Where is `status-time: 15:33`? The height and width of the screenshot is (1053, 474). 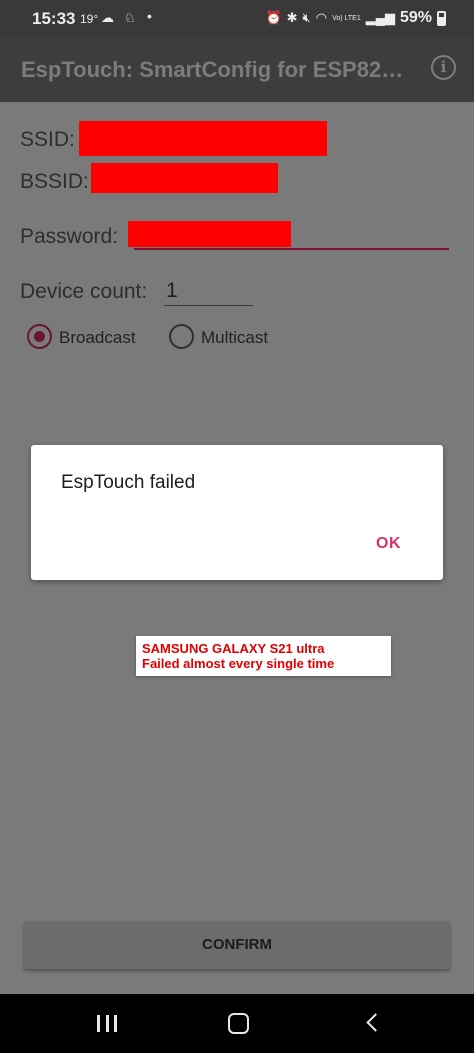 status-time: 15:33 is located at coordinates (54, 18).